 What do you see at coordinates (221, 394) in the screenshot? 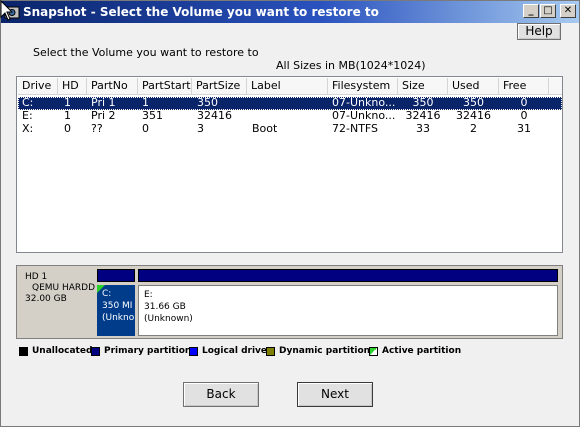
I see `back-button: Back` at bounding box center [221, 394].